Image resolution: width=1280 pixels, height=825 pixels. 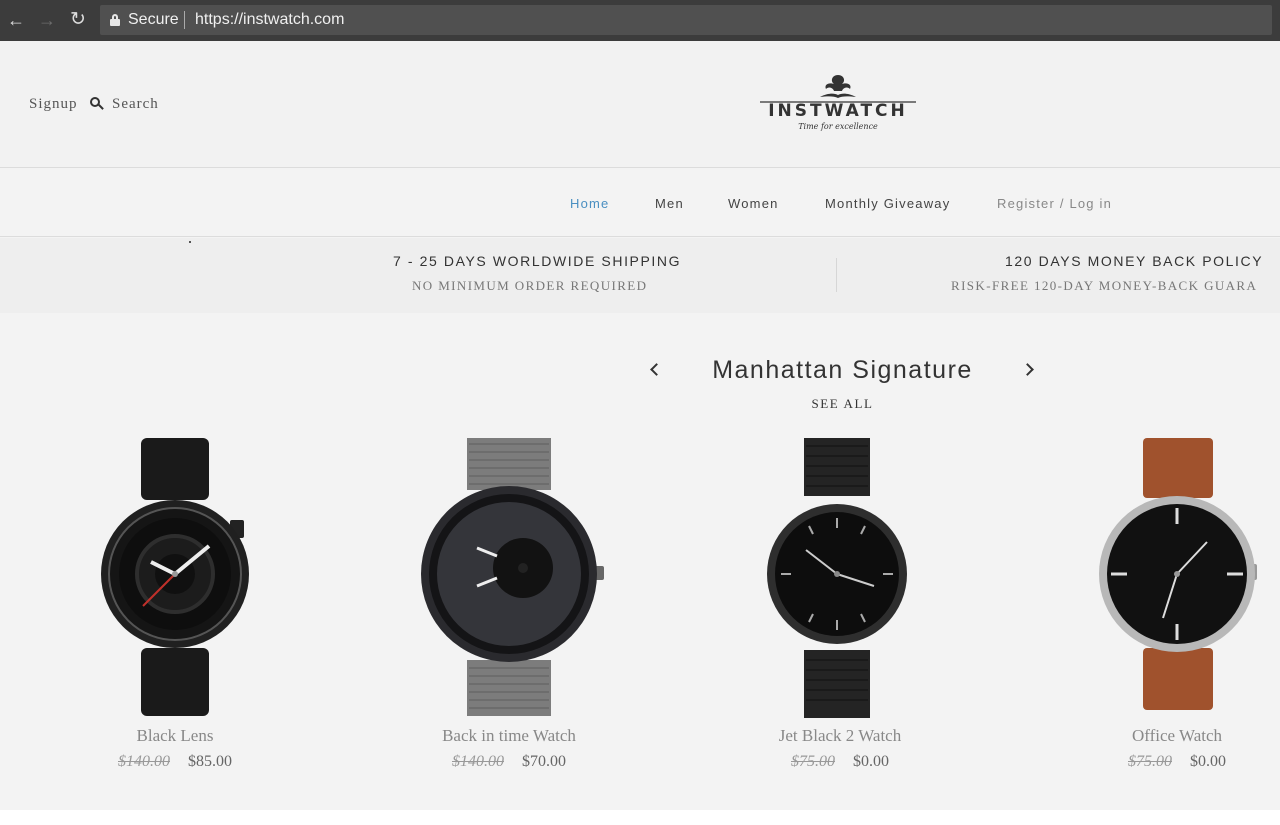 I want to click on url-text: https://instwatch.com, so click(x=269, y=20).